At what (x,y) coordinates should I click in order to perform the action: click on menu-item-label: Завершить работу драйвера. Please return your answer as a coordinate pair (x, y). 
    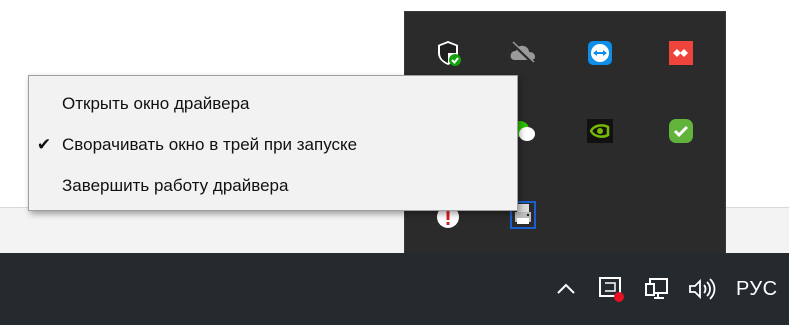
    Looking at the image, I should click on (175, 185).